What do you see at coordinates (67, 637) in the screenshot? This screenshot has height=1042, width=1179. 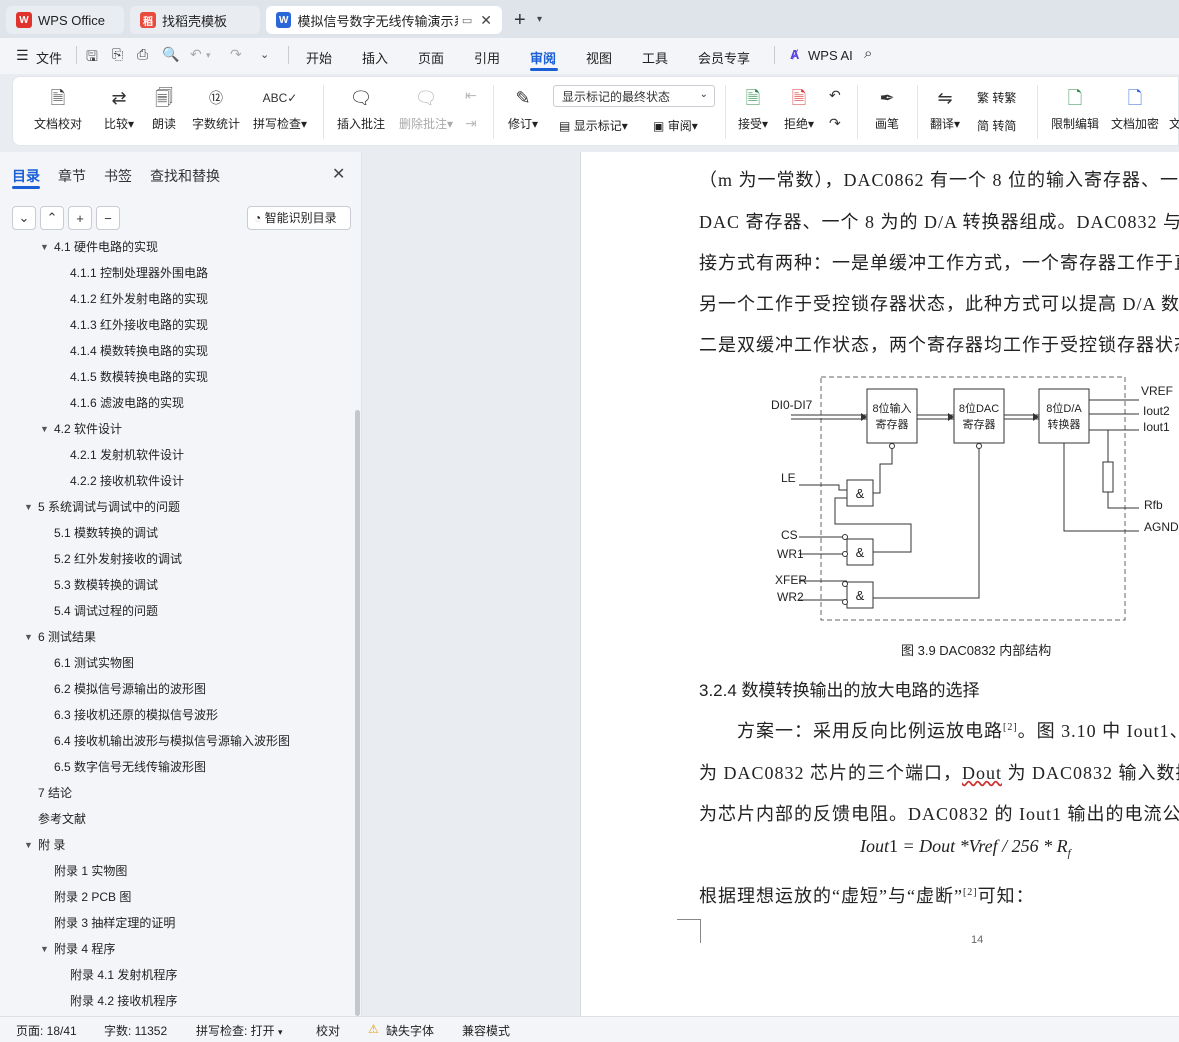 I see `toc-item: 6 测试结果` at bounding box center [67, 637].